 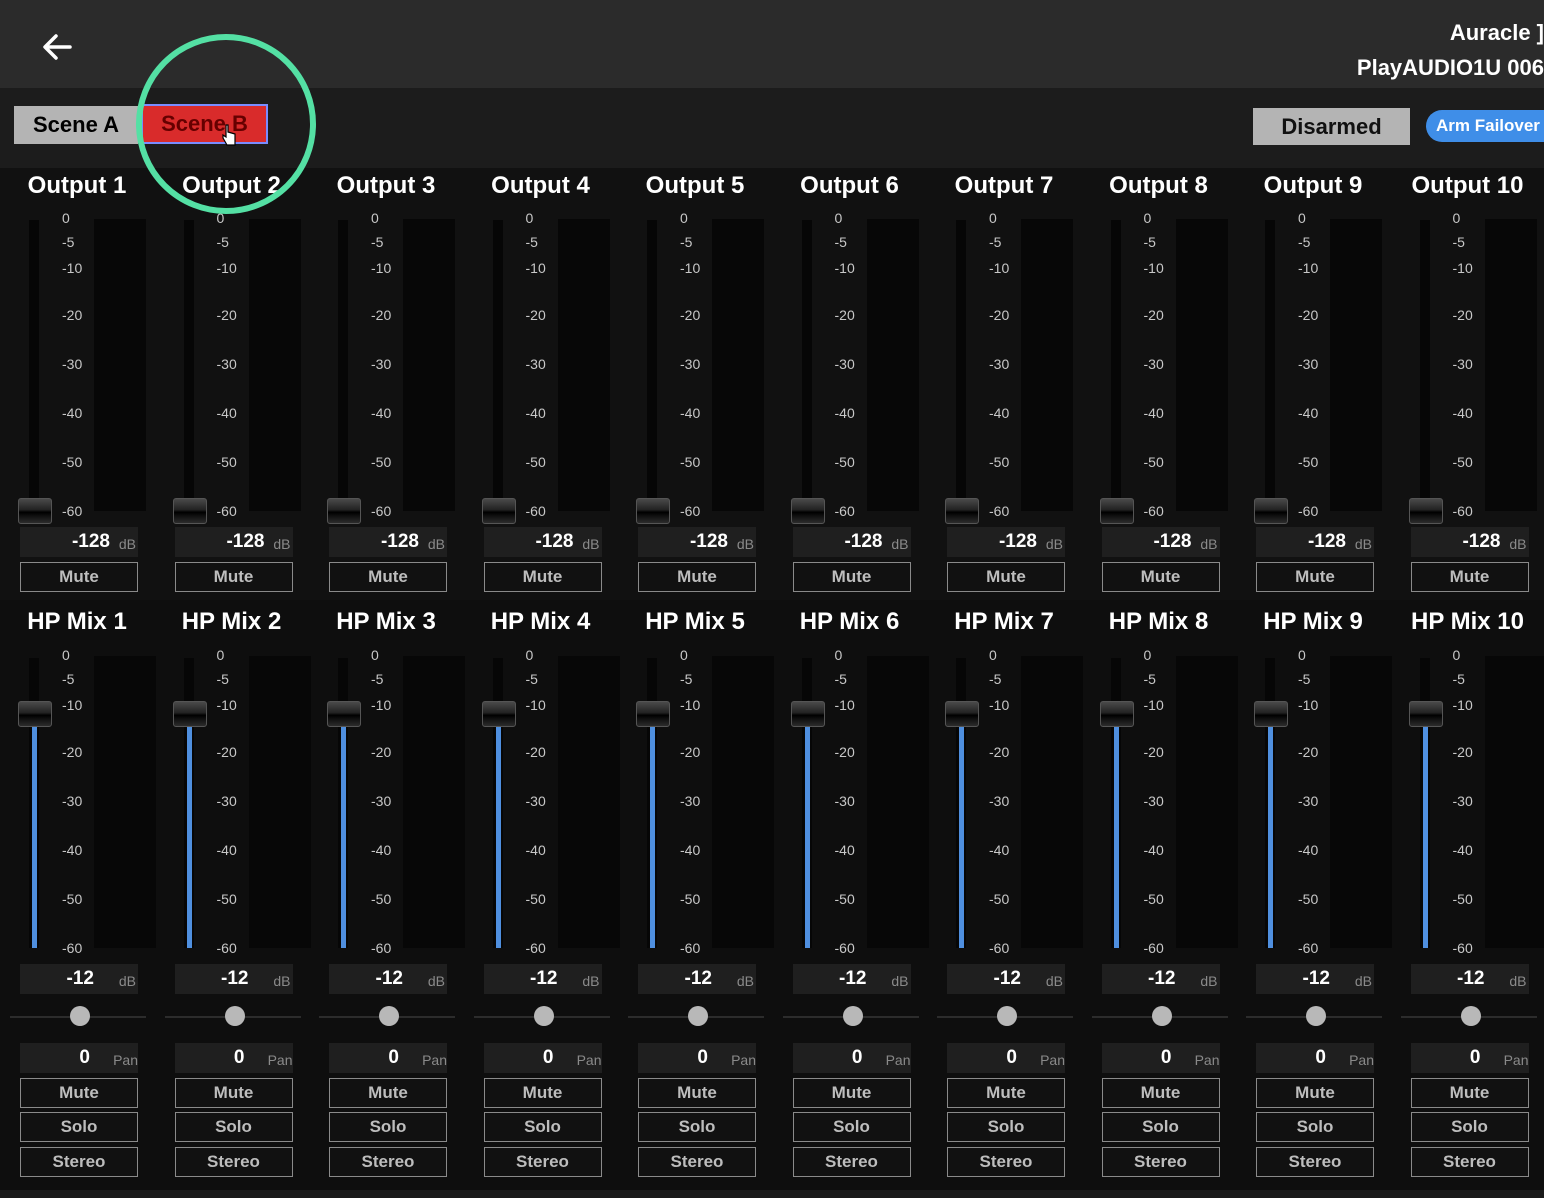 What do you see at coordinates (58, 48) in the screenshot?
I see `back-button` at bounding box center [58, 48].